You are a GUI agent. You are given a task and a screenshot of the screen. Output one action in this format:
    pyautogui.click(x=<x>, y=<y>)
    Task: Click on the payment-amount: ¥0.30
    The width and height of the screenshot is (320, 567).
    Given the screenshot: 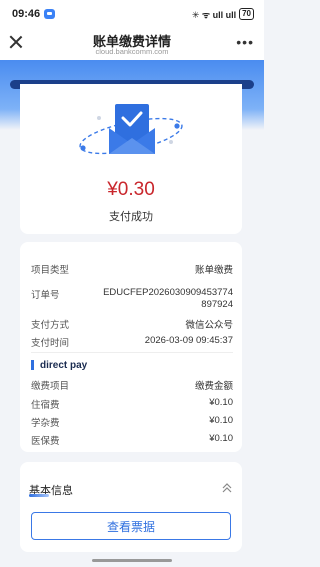 What is the action you would take?
    pyautogui.click(x=131, y=189)
    